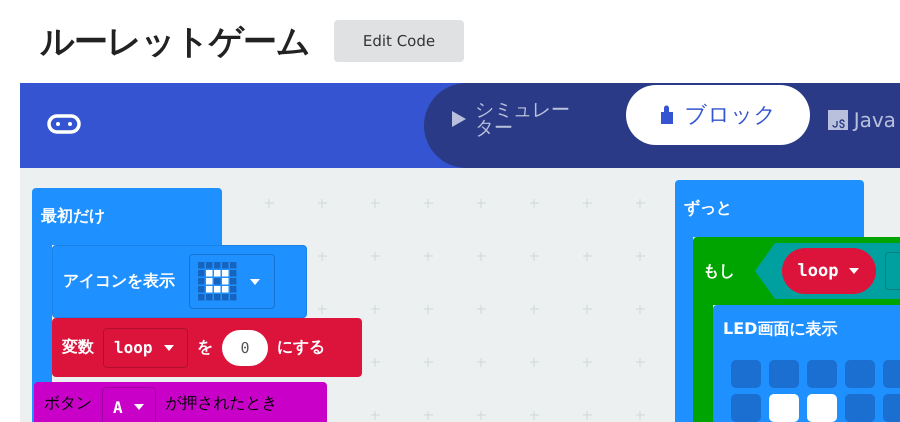 The image size is (900, 422). What do you see at coordinates (222, 403) in the screenshot?
I see `block-label: が押されたとき` at bounding box center [222, 403].